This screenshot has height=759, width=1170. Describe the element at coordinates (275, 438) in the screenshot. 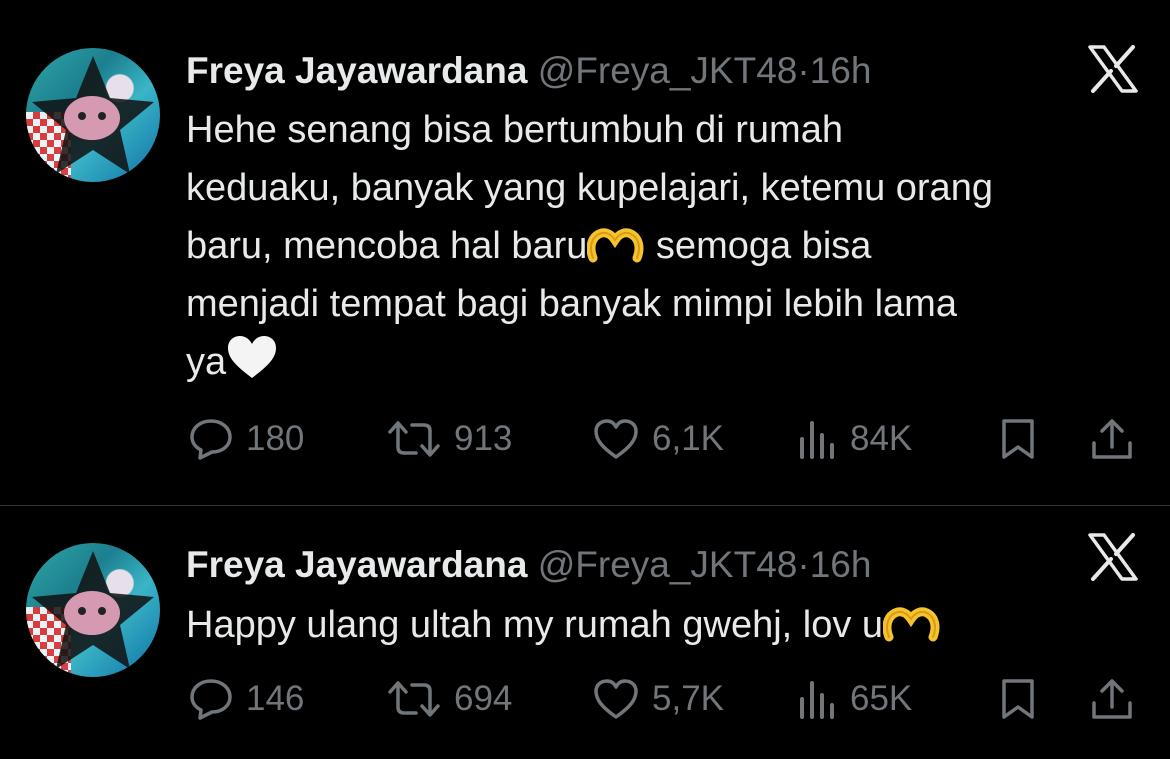

I see `reply-count: 180` at that location.